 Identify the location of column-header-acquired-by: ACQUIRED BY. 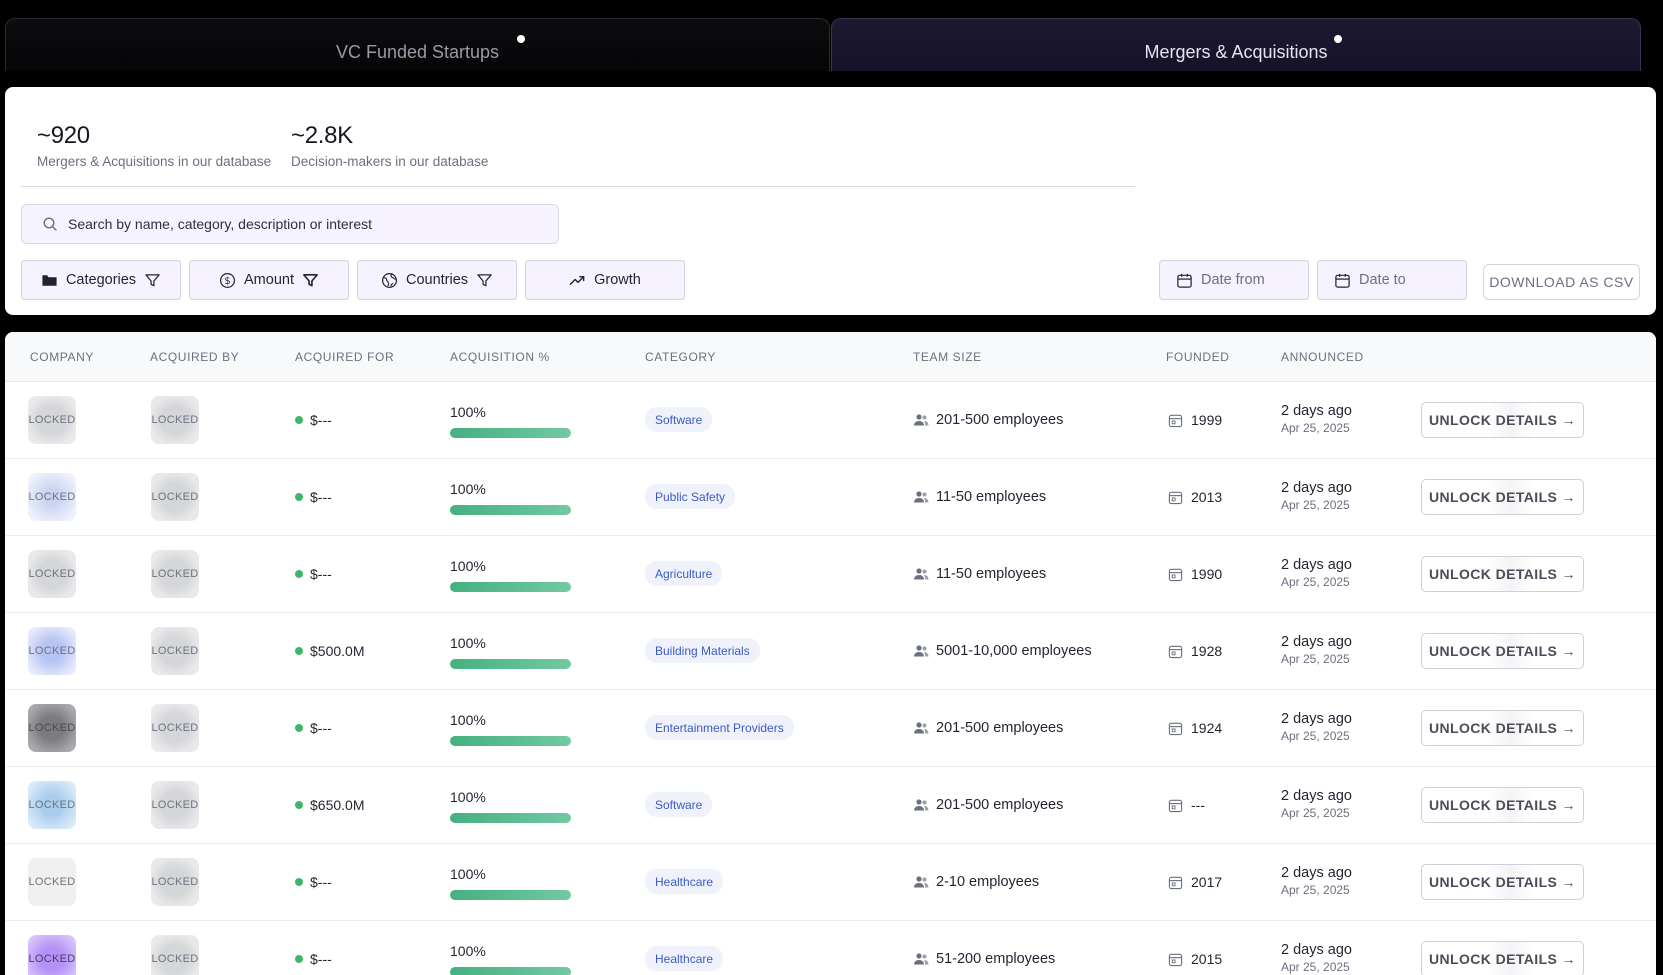
(194, 357).